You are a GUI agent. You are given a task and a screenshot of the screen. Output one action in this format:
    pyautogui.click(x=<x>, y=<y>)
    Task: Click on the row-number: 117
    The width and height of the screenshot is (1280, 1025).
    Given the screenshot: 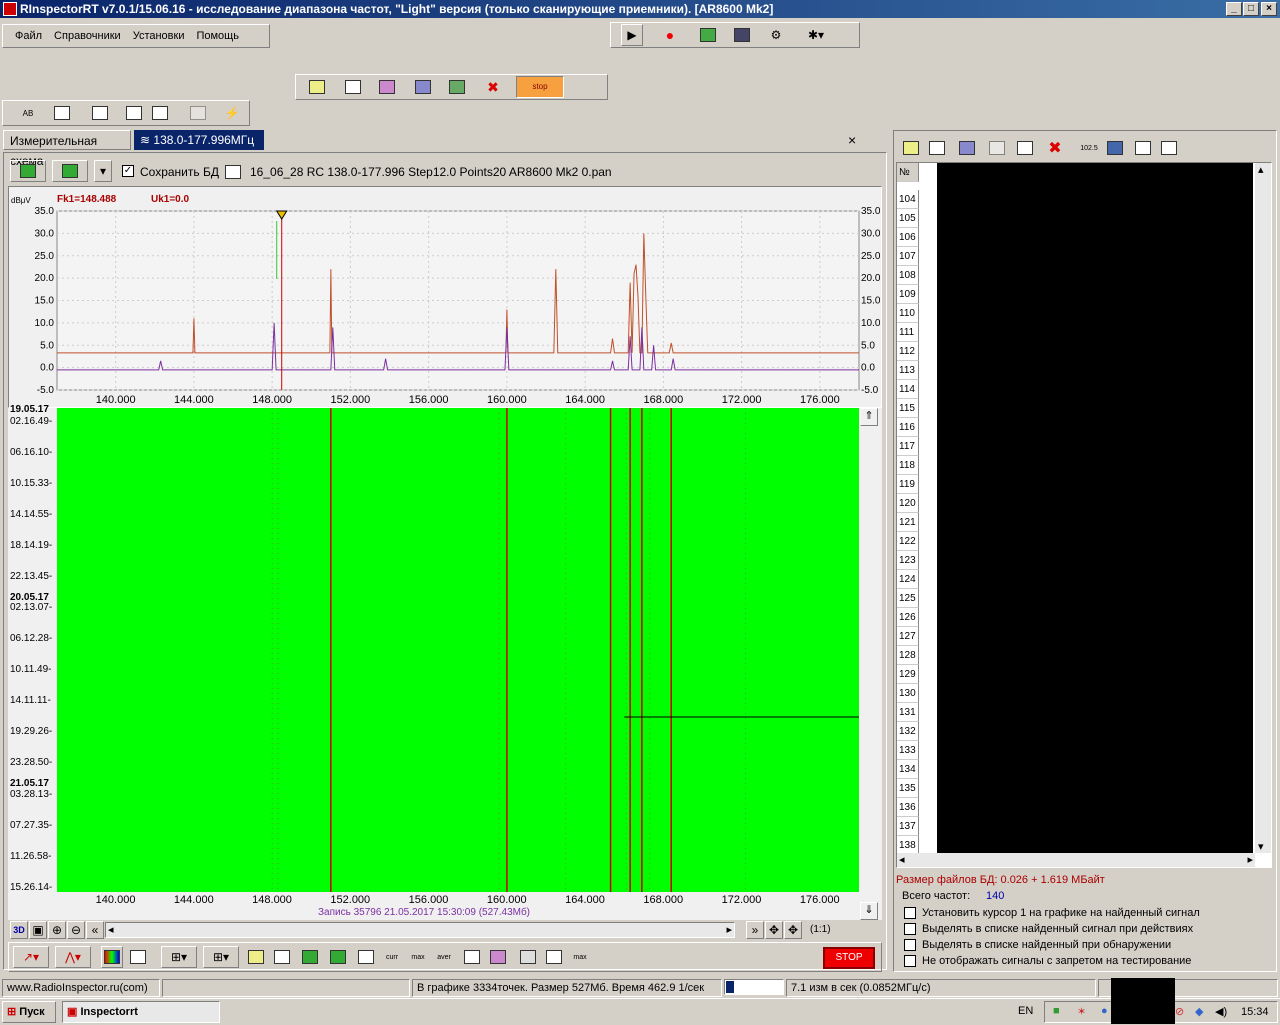 What is the action you would take?
    pyautogui.click(x=908, y=446)
    